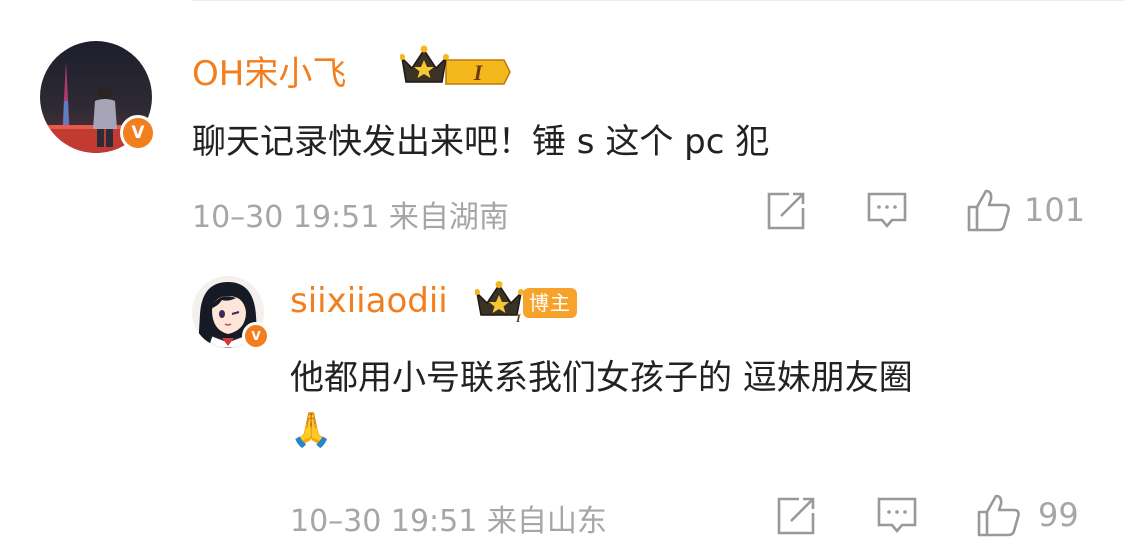  Describe the element at coordinates (269, 70) in the screenshot. I see `username: OH宋小飞` at that location.